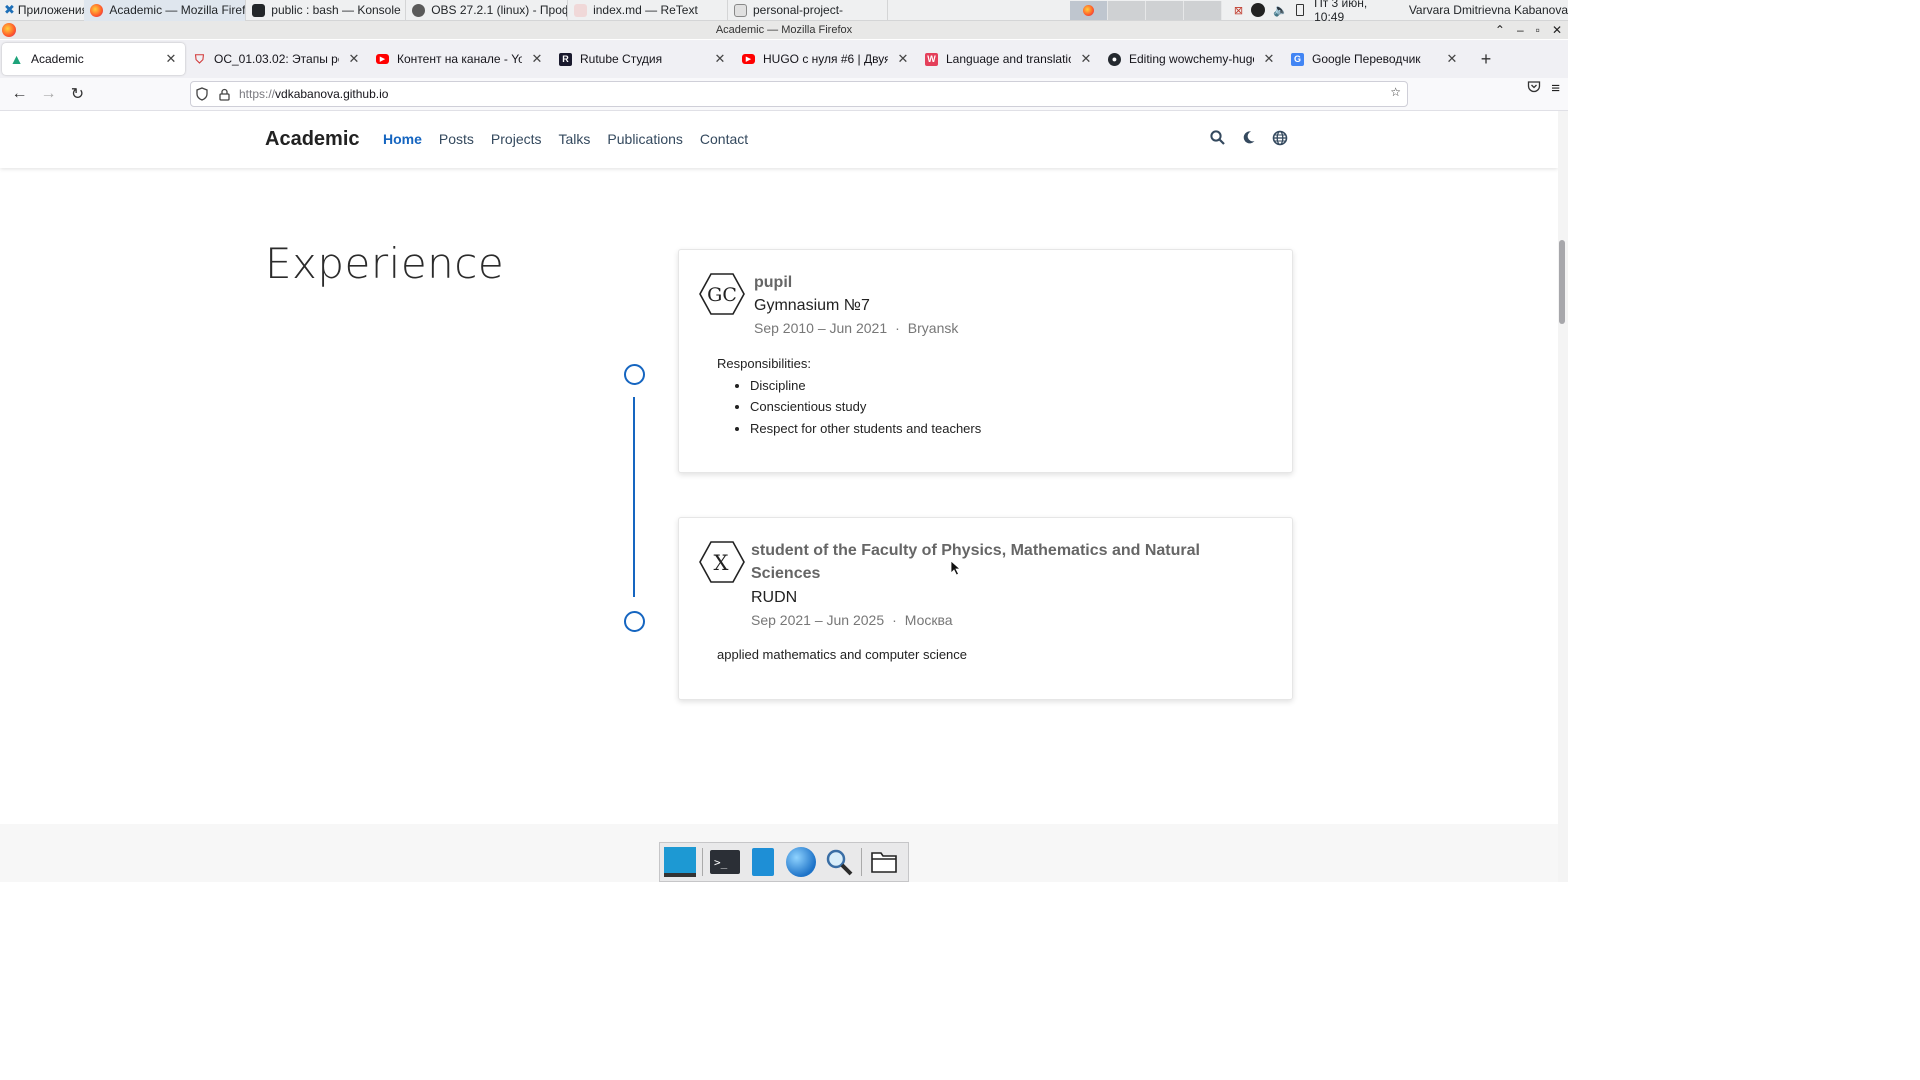 The height and width of the screenshot is (1080, 1920). What do you see at coordinates (1562, 282) in the screenshot?
I see `scrollbar-thumb` at bounding box center [1562, 282].